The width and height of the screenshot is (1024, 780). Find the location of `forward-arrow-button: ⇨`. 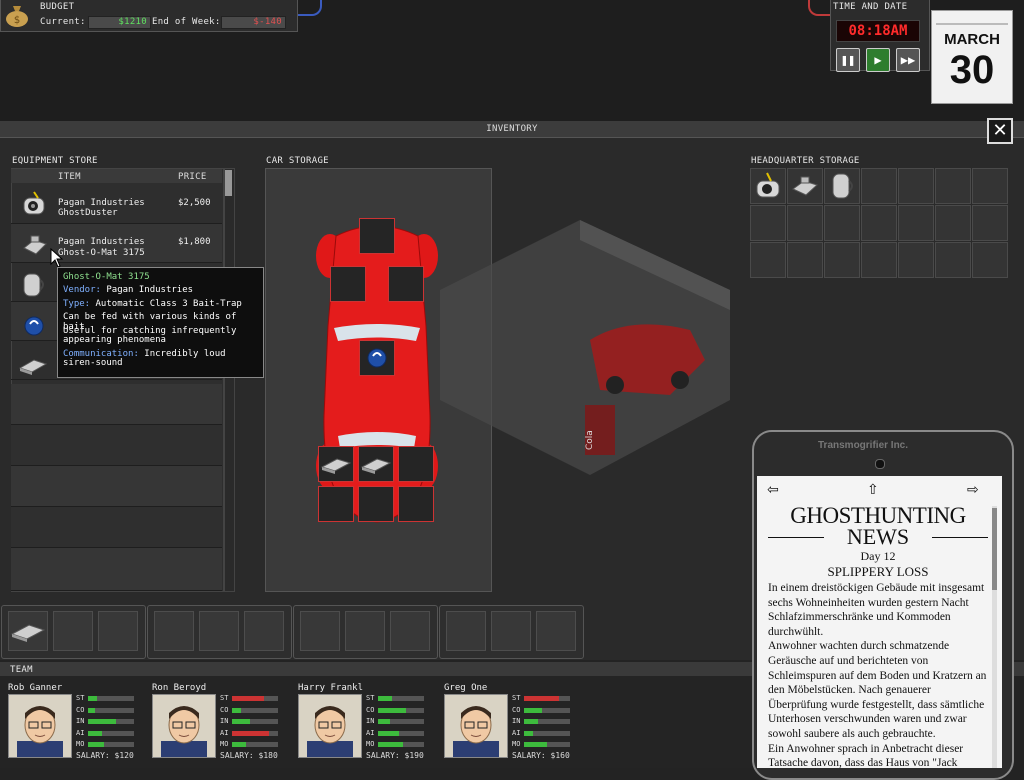

forward-arrow-button: ⇨ is located at coordinates (973, 490).